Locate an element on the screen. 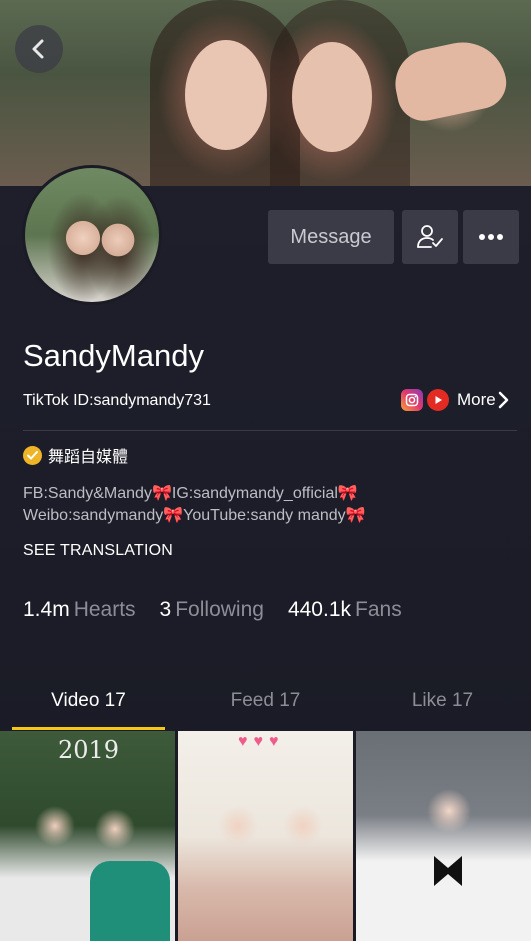 The height and width of the screenshot is (941, 531). tiktok-id: TikTok ID:sandymandy731 is located at coordinates (117, 400).